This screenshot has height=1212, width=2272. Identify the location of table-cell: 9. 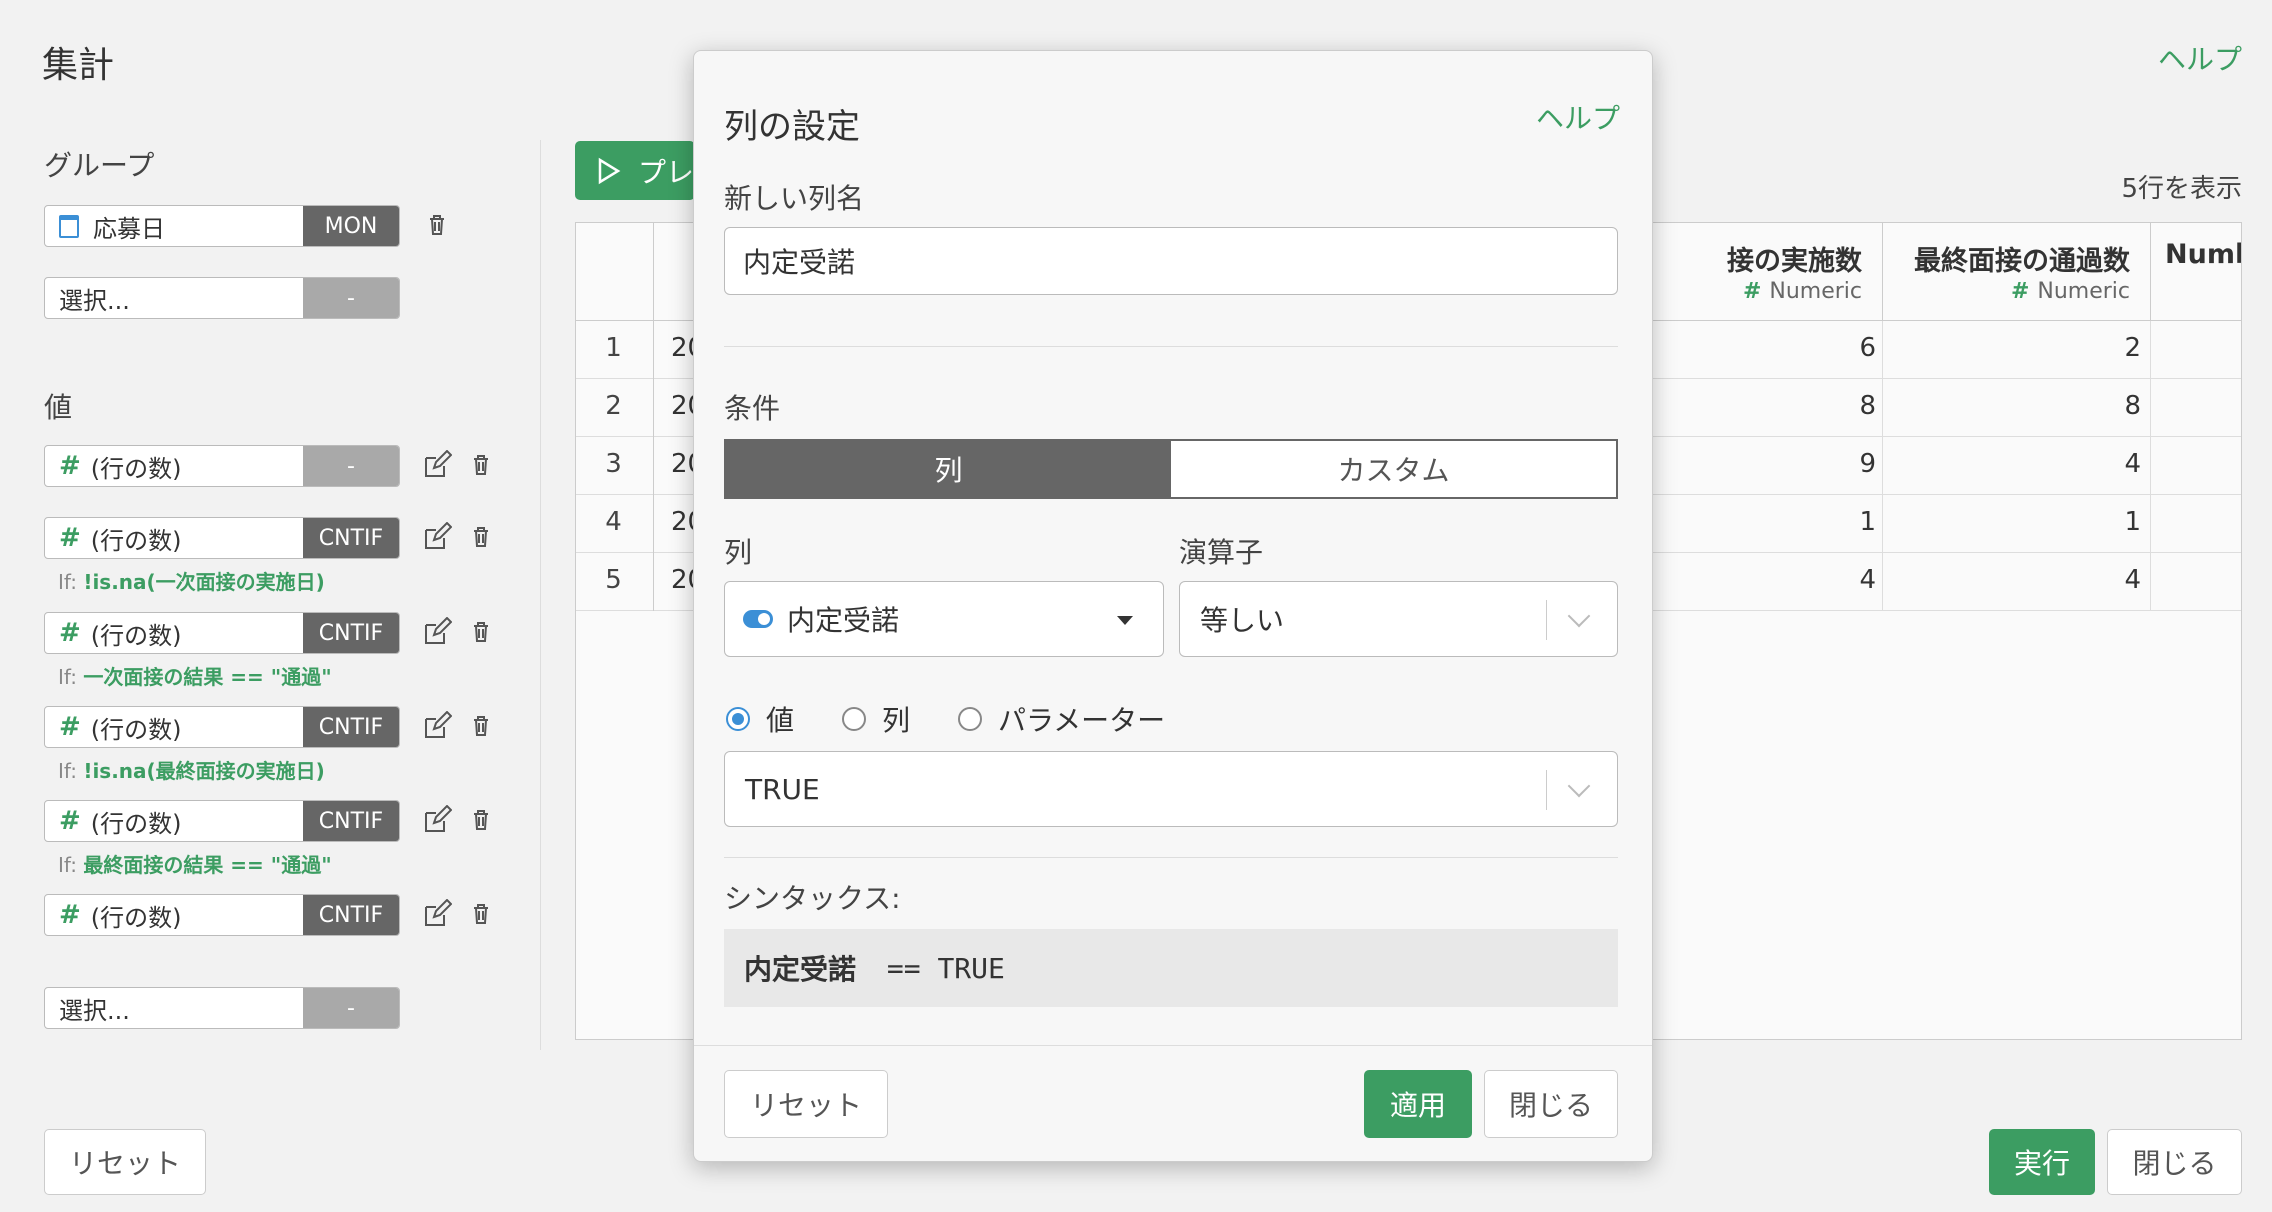
(1867, 464).